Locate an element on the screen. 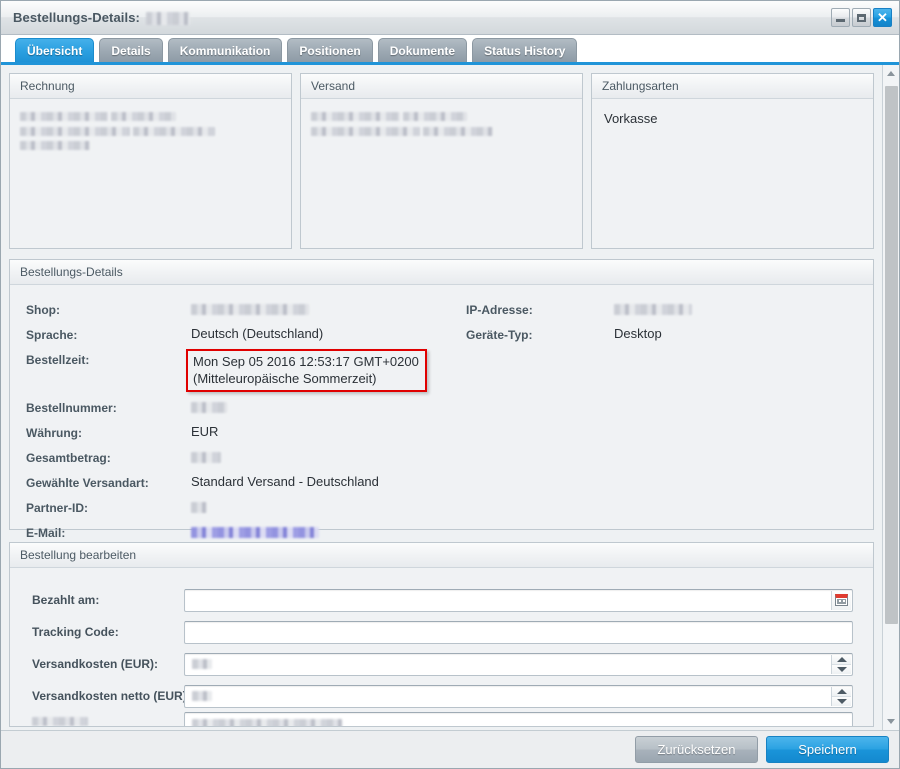 The height and width of the screenshot is (769, 900). maximize-button is located at coordinates (861, 17).